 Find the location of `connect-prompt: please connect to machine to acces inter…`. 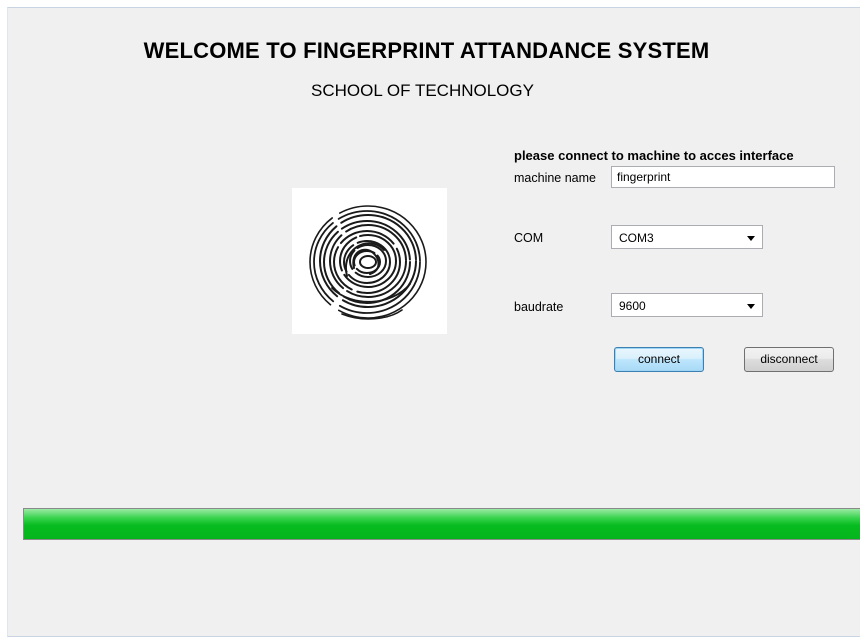

connect-prompt: please connect to machine to acces inter… is located at coordinates (654, 155).